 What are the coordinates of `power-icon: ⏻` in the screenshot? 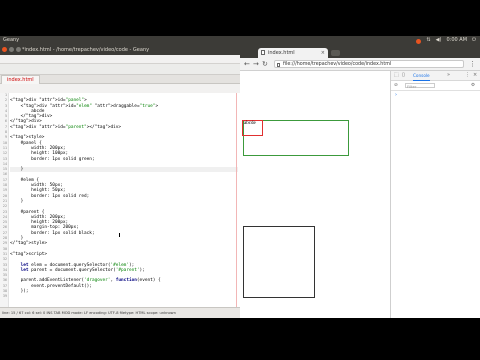 It's located at (474, 40).